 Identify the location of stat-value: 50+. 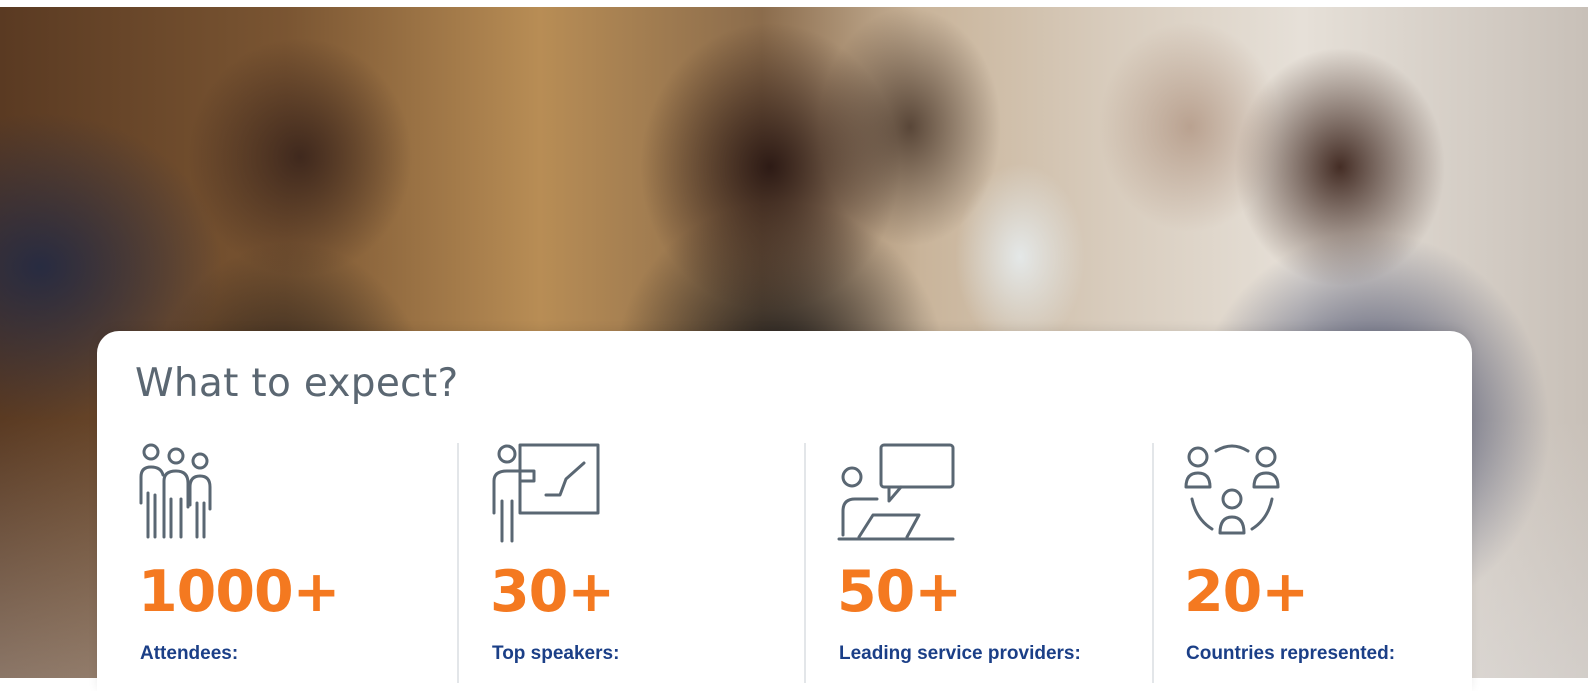
(899, 592).